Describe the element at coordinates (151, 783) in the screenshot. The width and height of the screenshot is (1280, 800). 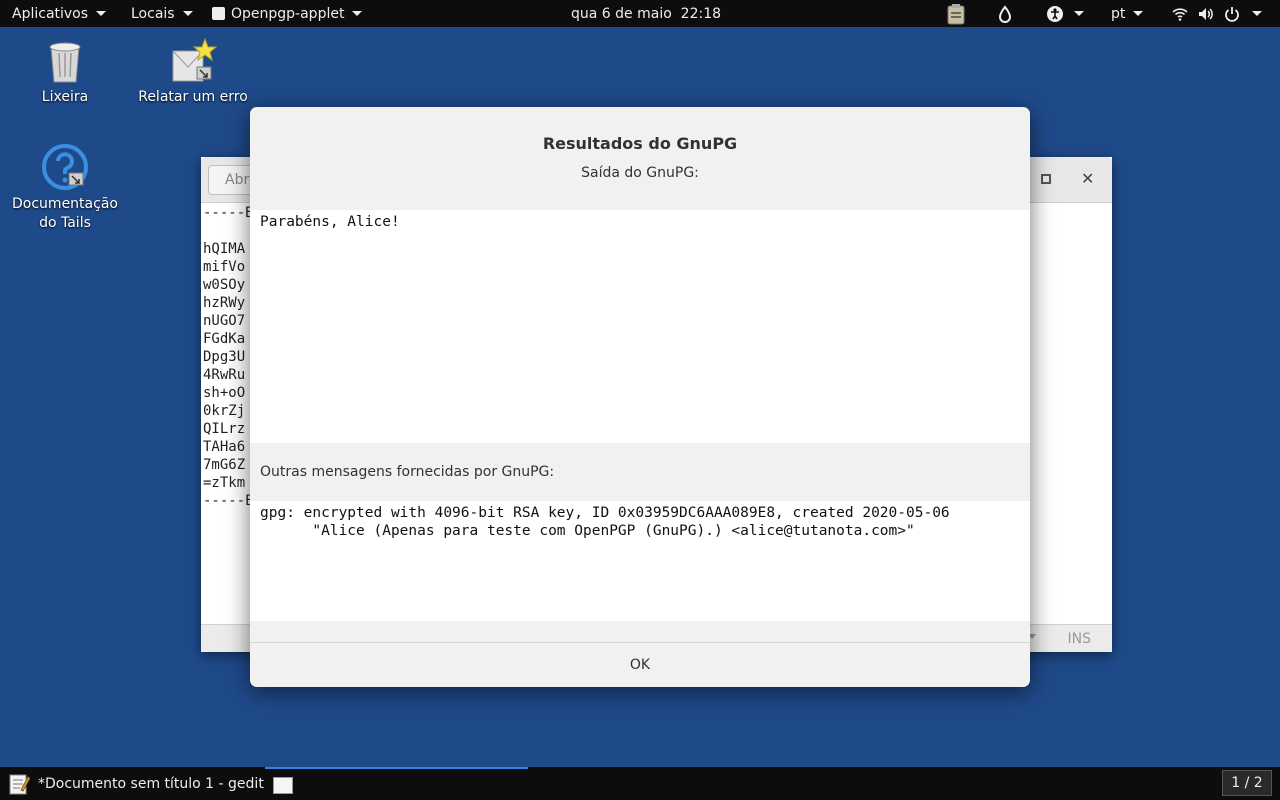
I see `taskbar-window-title: *Documento sem título 1 - gedit` at that location.